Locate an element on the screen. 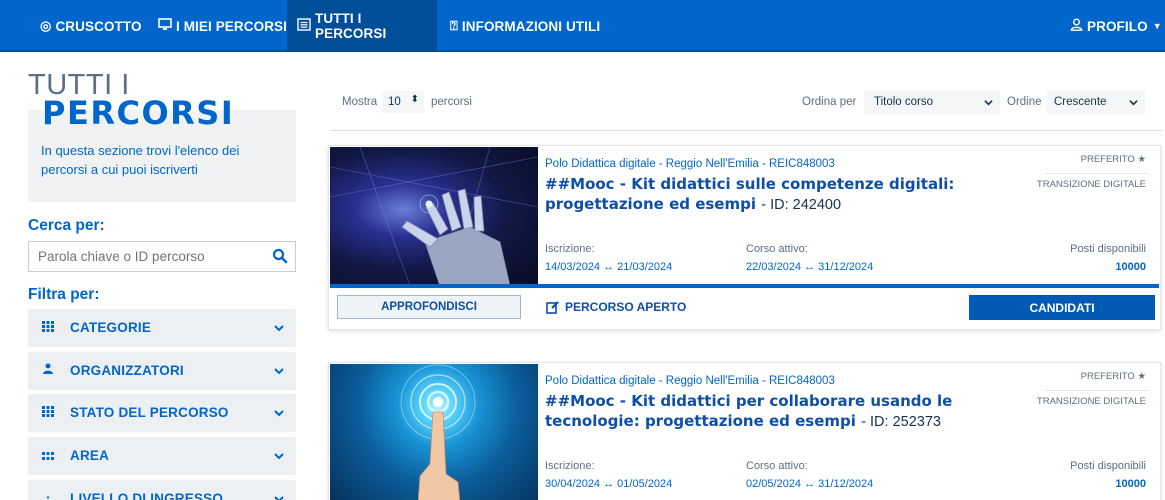  search-input is located at coordinates (148, 256).